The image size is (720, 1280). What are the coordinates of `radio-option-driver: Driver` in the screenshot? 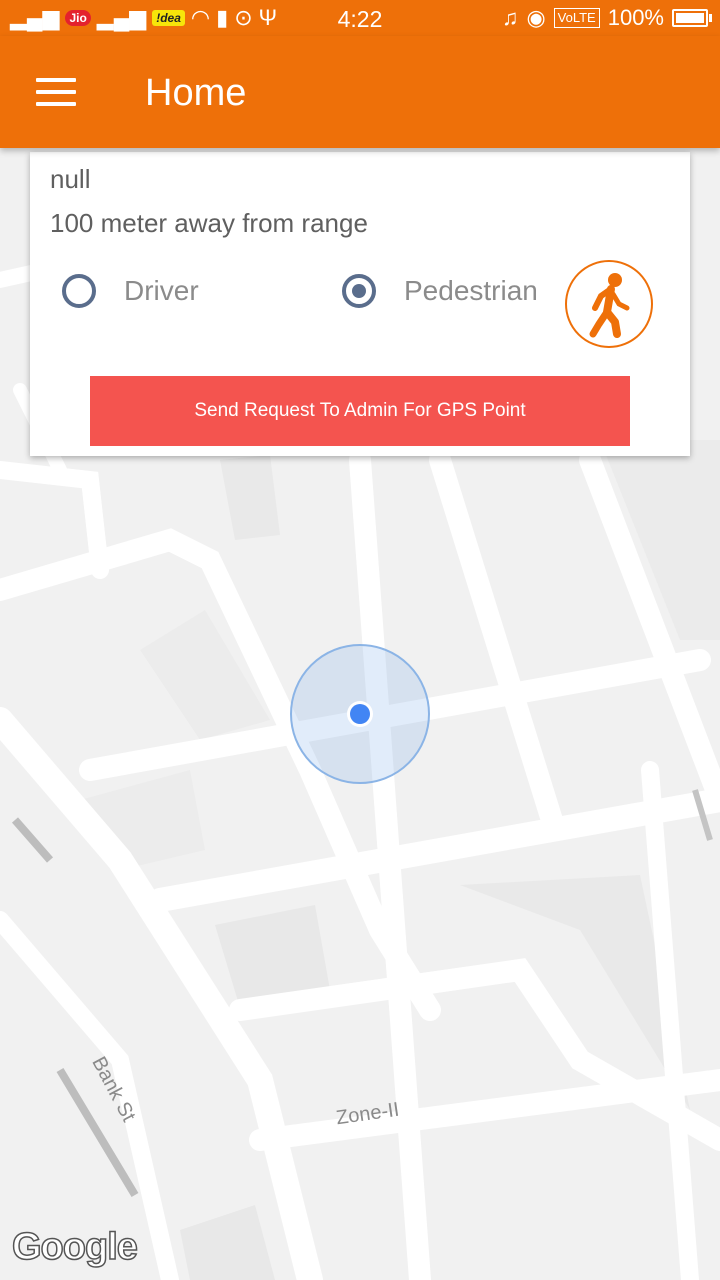 It's located at (130, 291).